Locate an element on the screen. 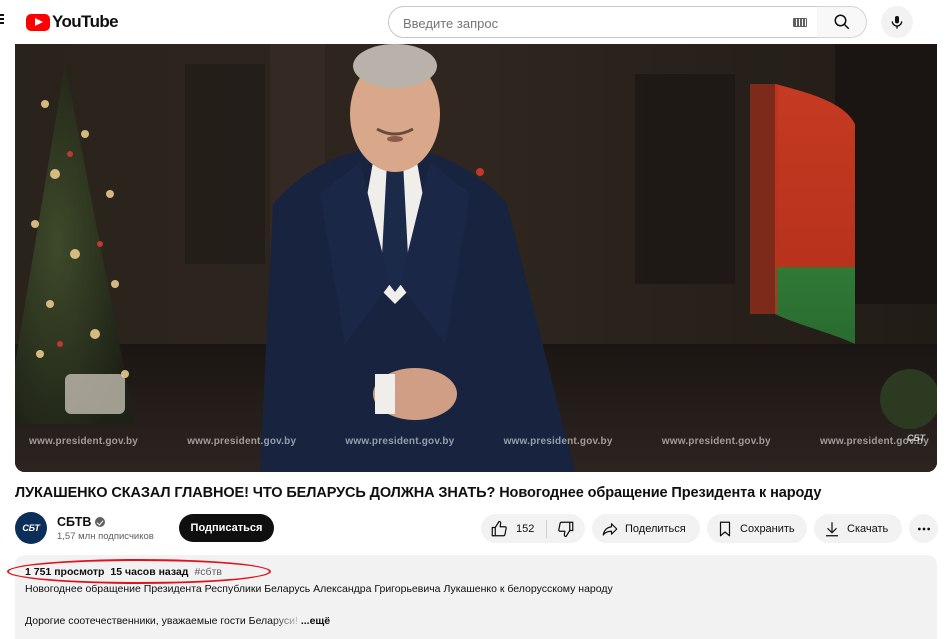 Image resolution: width=948 pixels, height=639 pixels. masthead: YouTube is located at coordinates (474, 22).